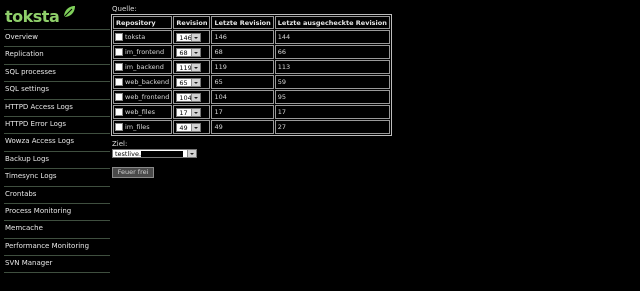  I want to click on table-row: web_backend 65 65 59, so click(251, 82).